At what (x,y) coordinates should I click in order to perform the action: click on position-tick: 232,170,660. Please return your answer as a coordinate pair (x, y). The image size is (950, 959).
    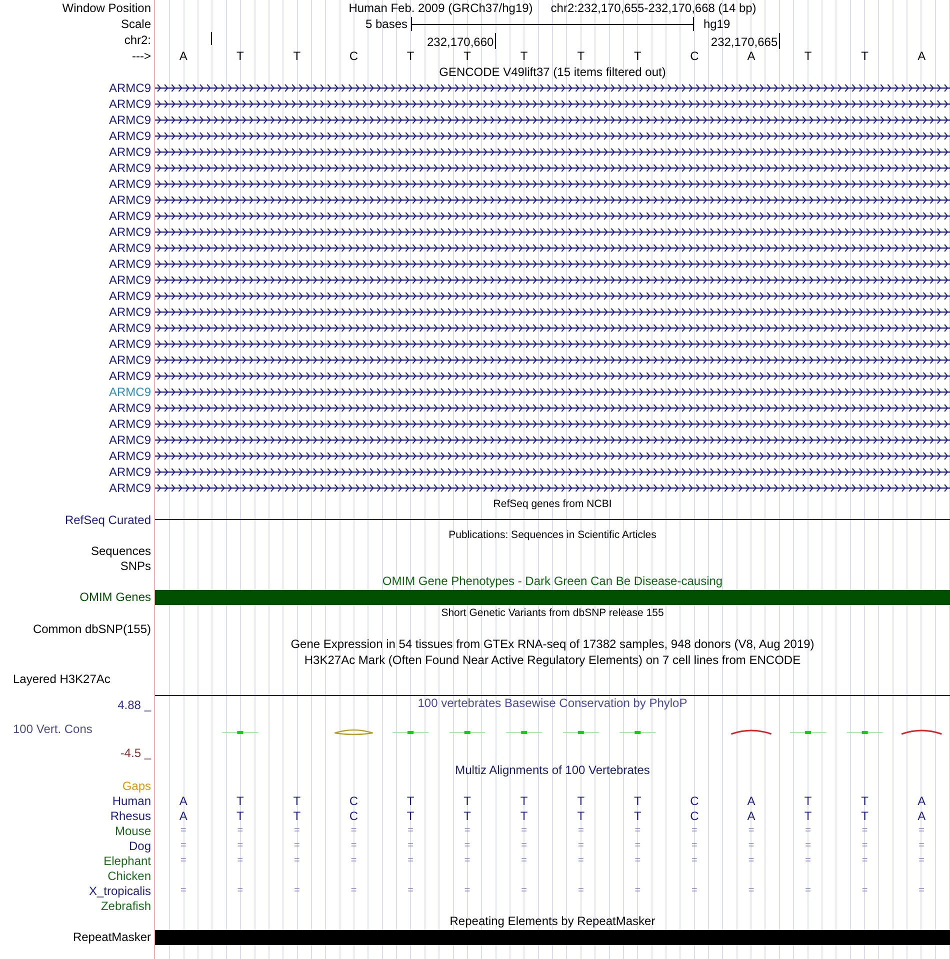
    Looking at the image, I should click on (461, 41).